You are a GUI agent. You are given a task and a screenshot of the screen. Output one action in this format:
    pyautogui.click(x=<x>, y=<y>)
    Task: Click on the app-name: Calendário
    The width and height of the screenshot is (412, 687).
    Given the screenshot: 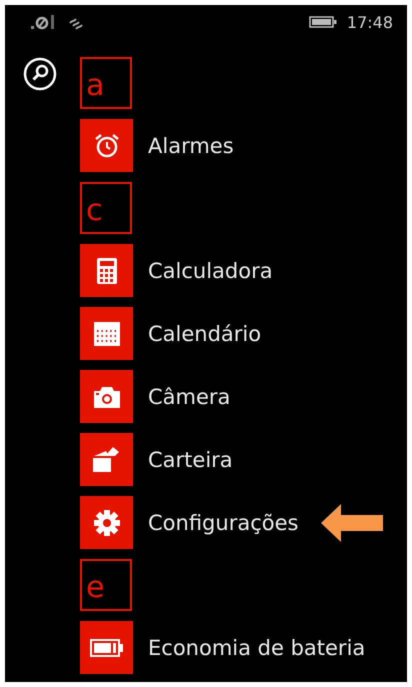 What is the action you would take?
    pyautogui.click(x=205, y=334)
    